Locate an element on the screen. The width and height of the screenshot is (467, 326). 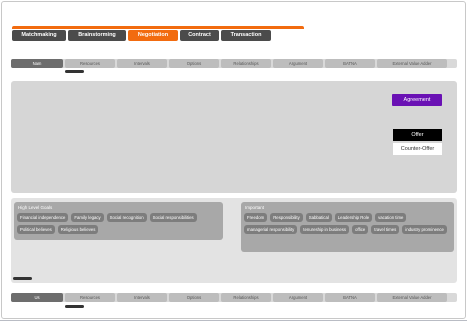
bottom-strip-scrollbar is located at coordinates (74, 306).